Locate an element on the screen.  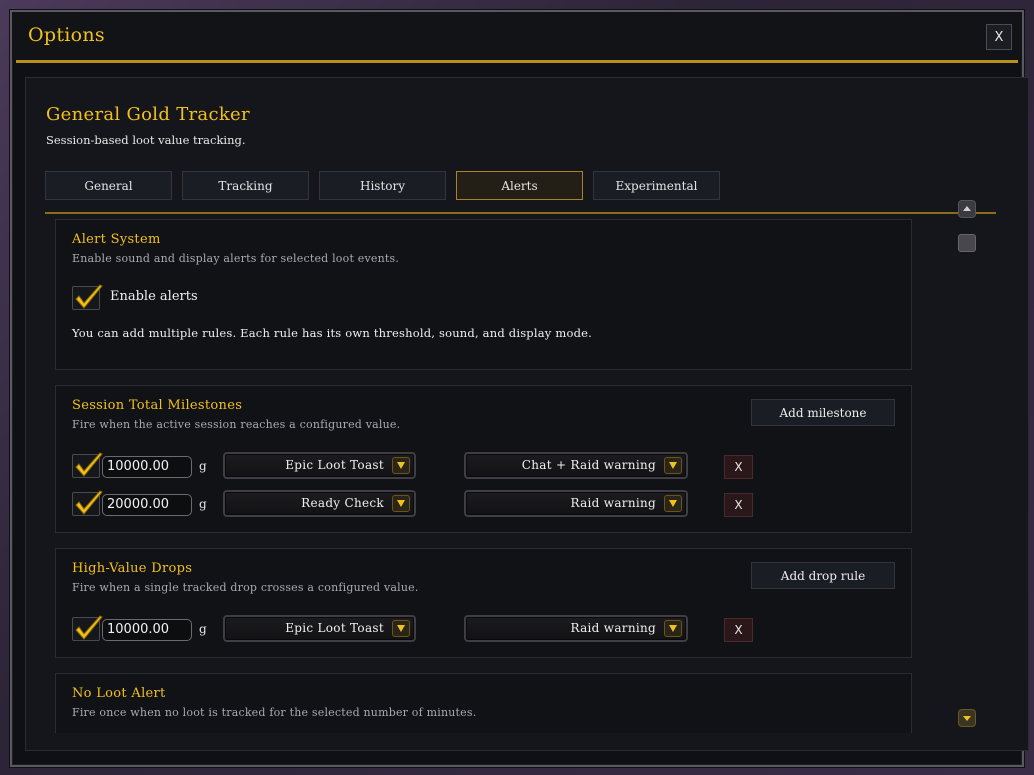
close-button: X is located at coordinates (999, 37).